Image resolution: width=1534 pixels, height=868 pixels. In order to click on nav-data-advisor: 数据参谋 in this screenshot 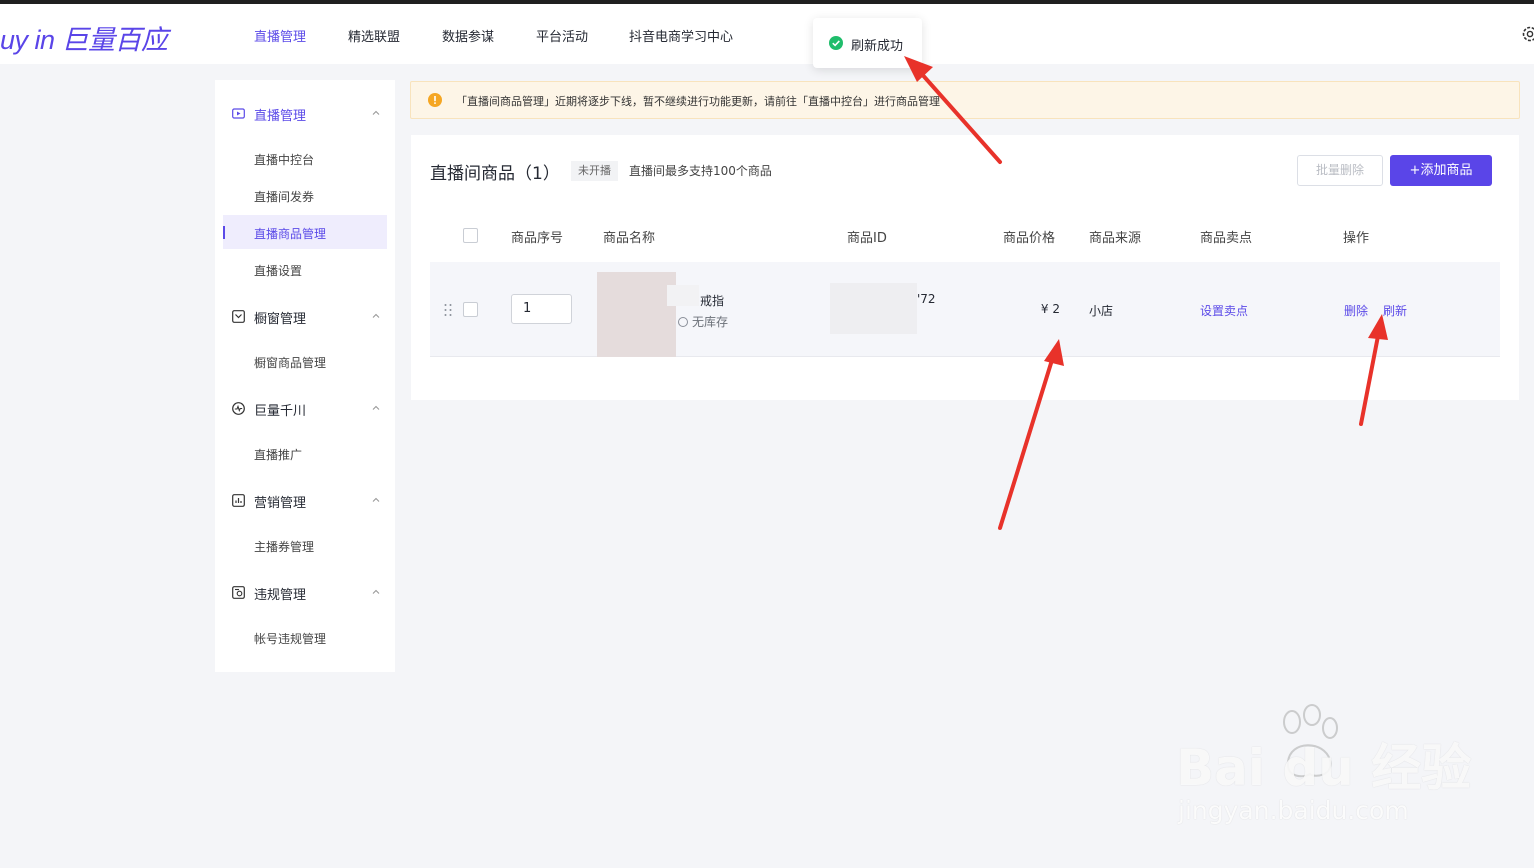, I will do `click(468, 35)`.